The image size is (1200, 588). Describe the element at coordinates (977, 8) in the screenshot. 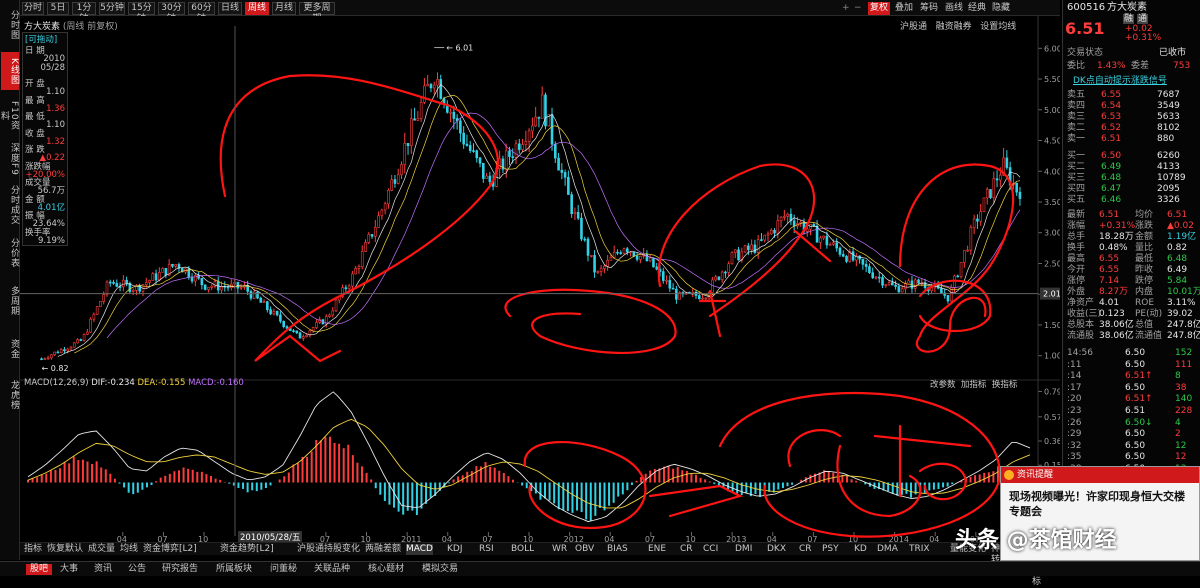

I see `toolbar-4: 经典` at that location.